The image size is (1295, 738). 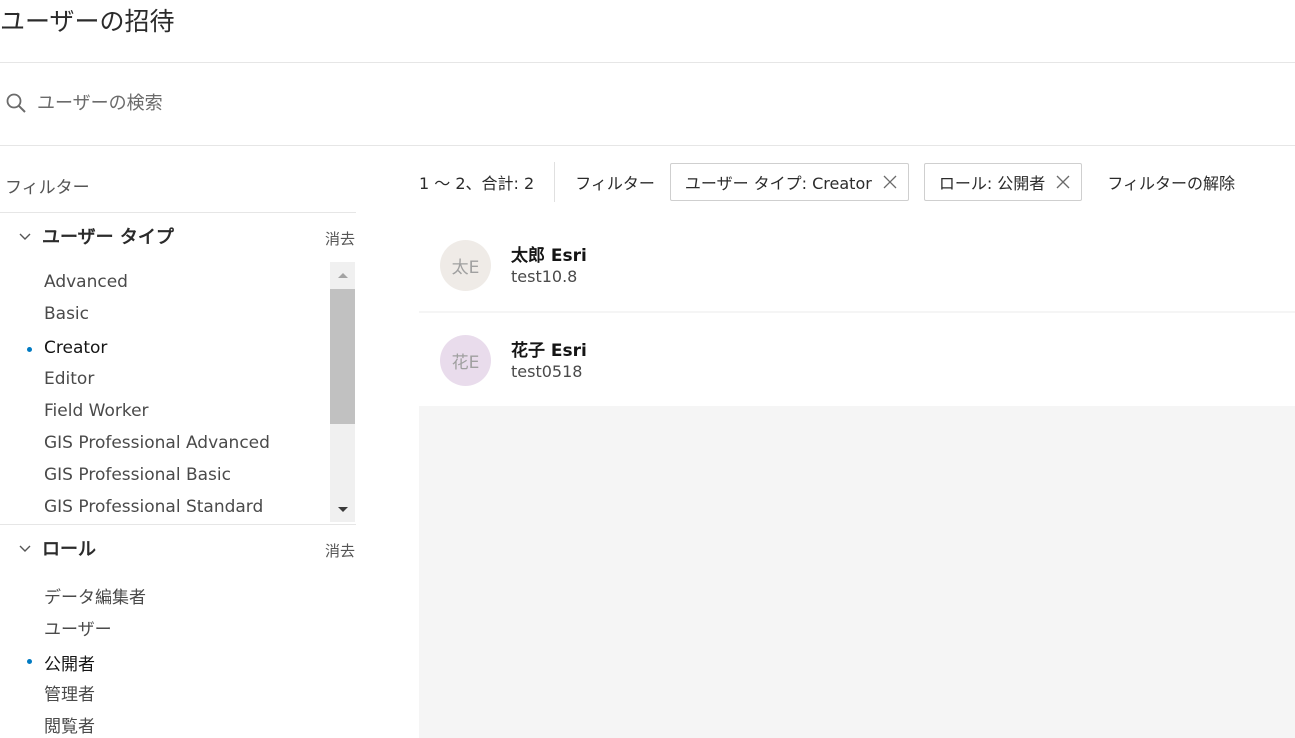 What do you see at coordinates (1171, 182) in the screenshot?
I see `clear-filters-button: フィルターの解除` at bounding box center [1171, 182].